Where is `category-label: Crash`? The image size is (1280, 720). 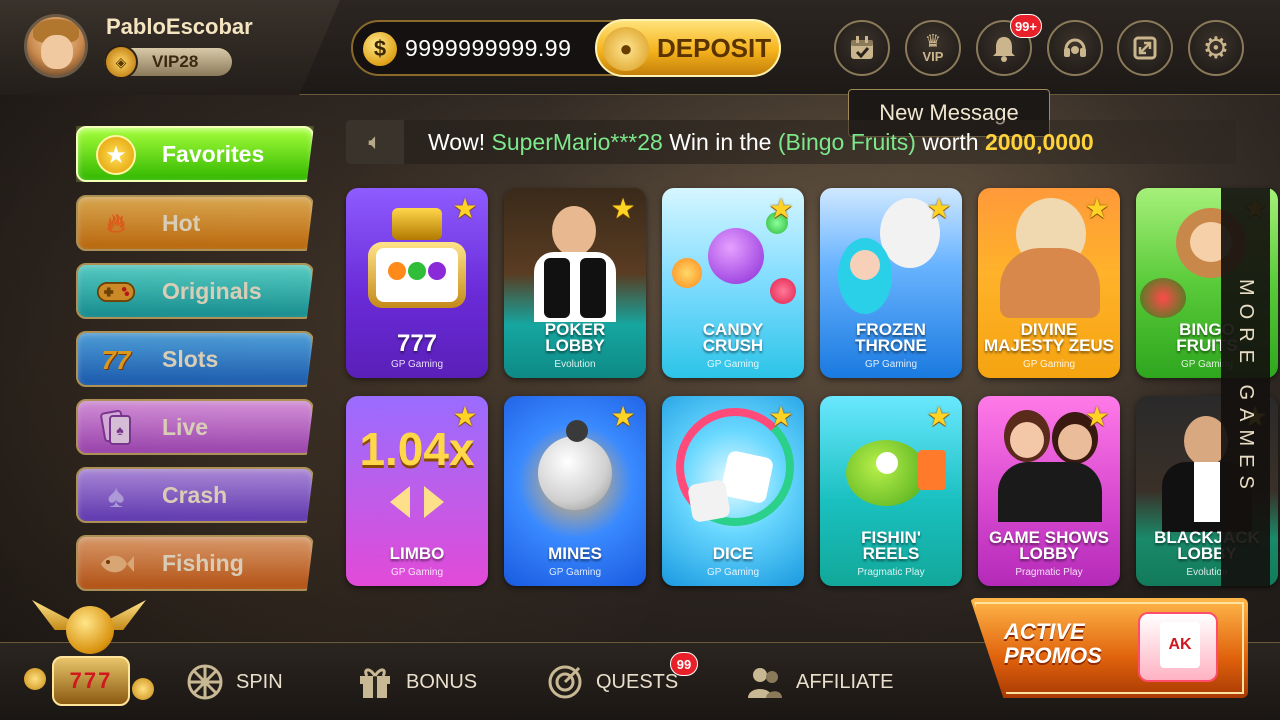 category-label: Crash is located at coordinates (195, 494).